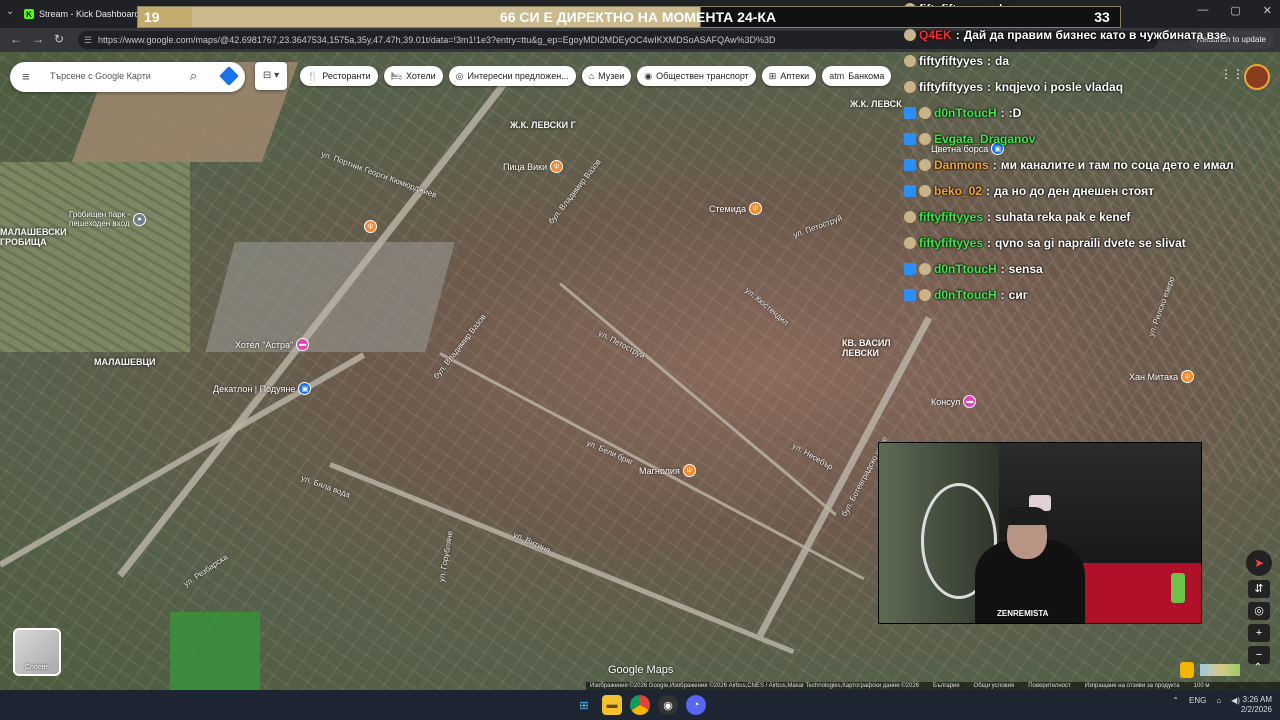 The height and width of the screenshot is (720, 1280). Describe the element at coordinates (1220, 670) in the screenshot. I see `imagery-thumbnails` at that location.